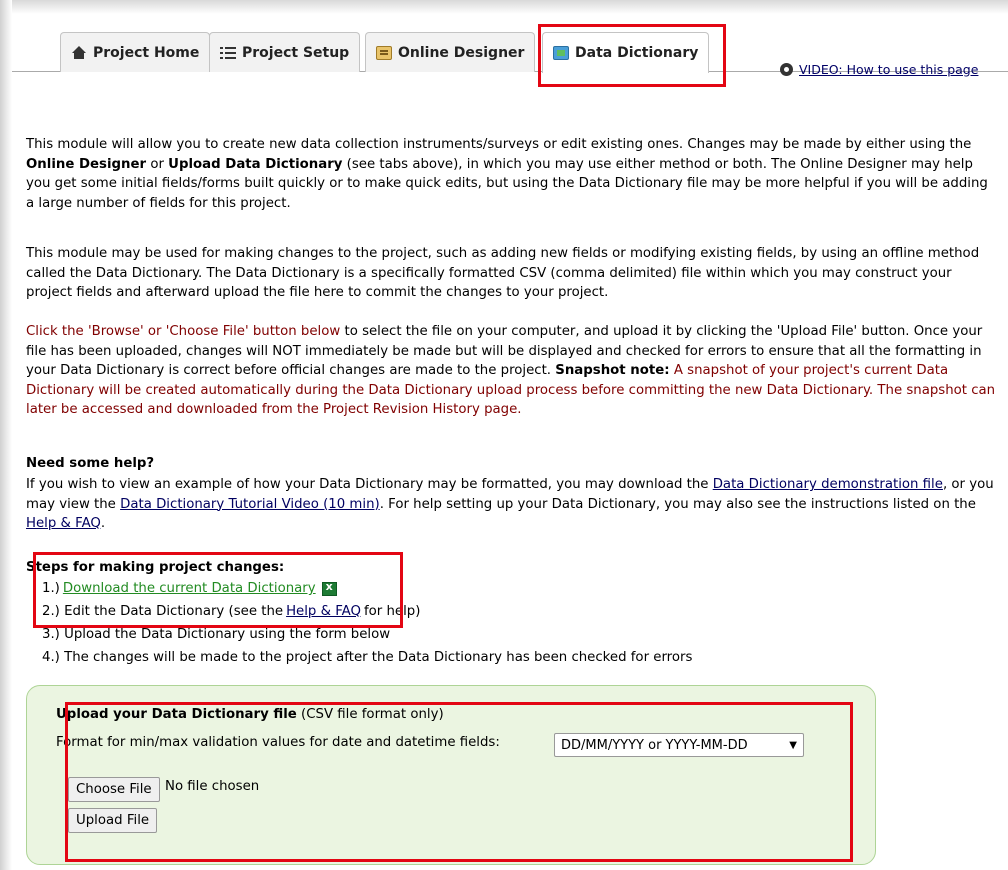 This screenshot has width=1008, height=870. I want to click on online-designer-text: Online Designer, so click(86, 164).